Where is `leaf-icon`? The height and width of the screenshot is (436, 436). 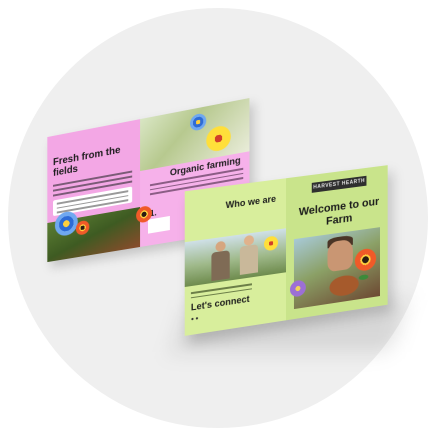 leaf-icon is located at coordinates (363, 277).